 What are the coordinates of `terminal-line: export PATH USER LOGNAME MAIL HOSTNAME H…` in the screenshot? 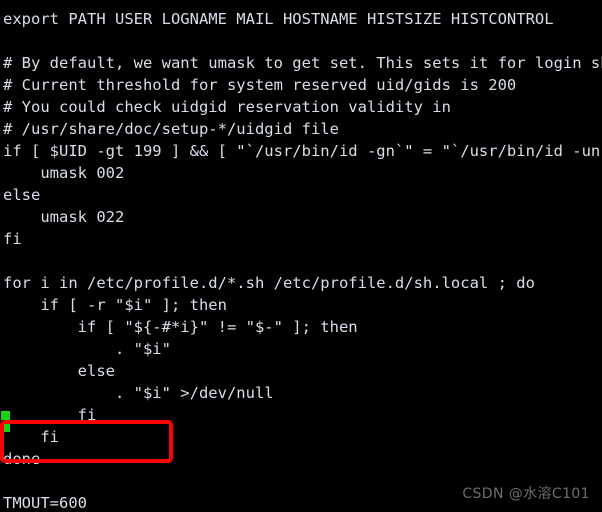 It's located at (278, 19).